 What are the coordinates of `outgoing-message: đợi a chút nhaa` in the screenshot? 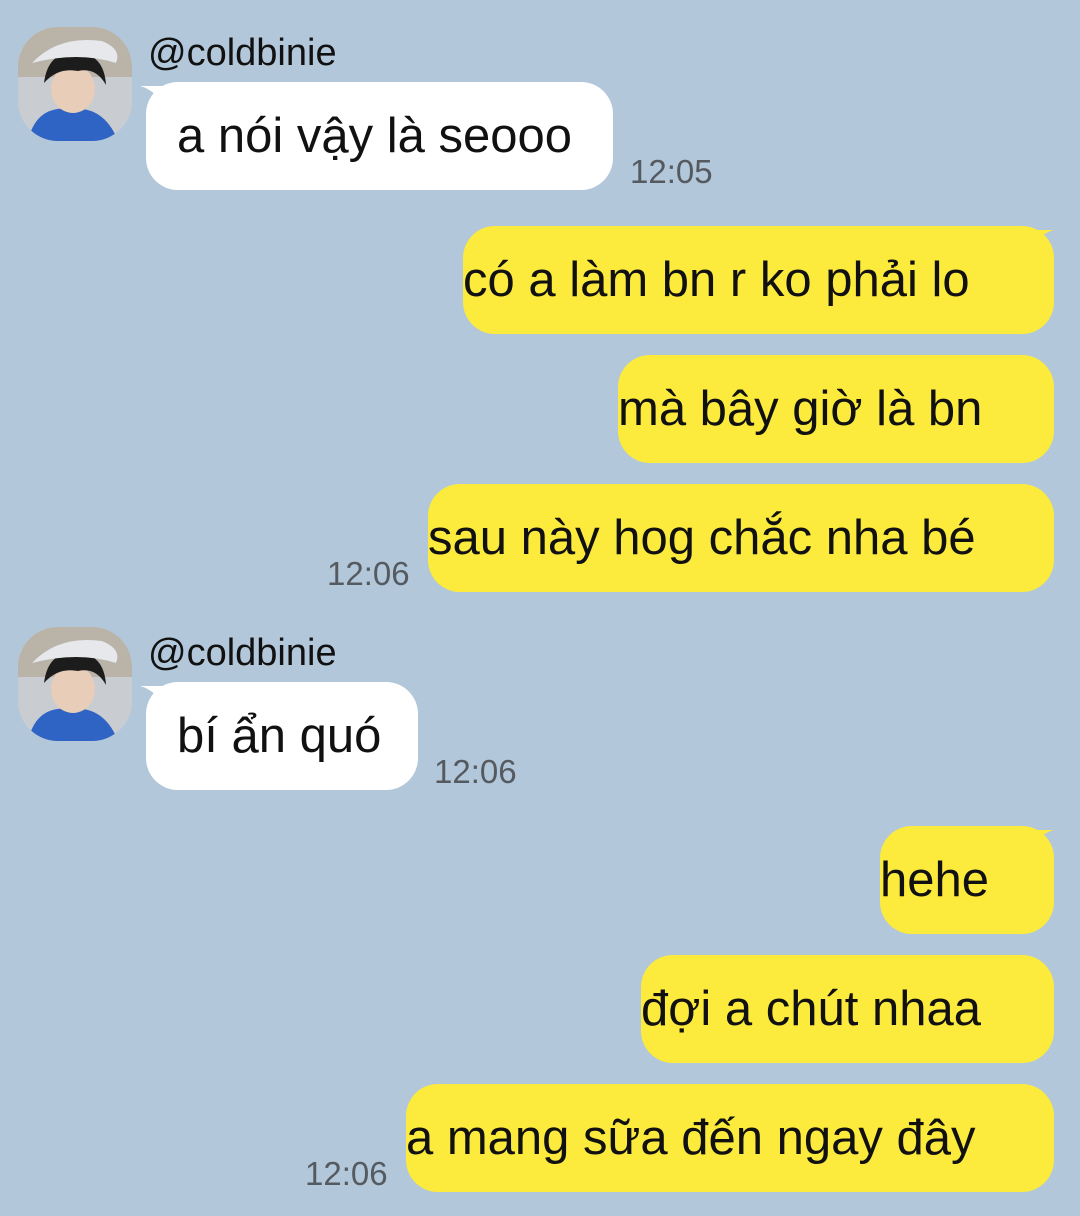 It's located at (847, 1009).